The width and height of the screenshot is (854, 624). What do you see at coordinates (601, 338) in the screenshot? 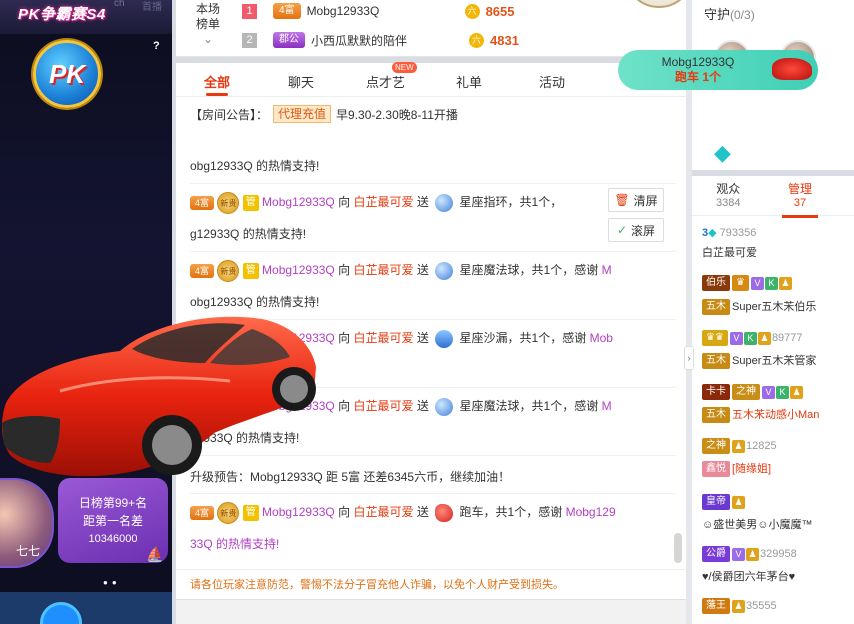
I see `sender-name-part: Mob` at bounding box center [601, 338].